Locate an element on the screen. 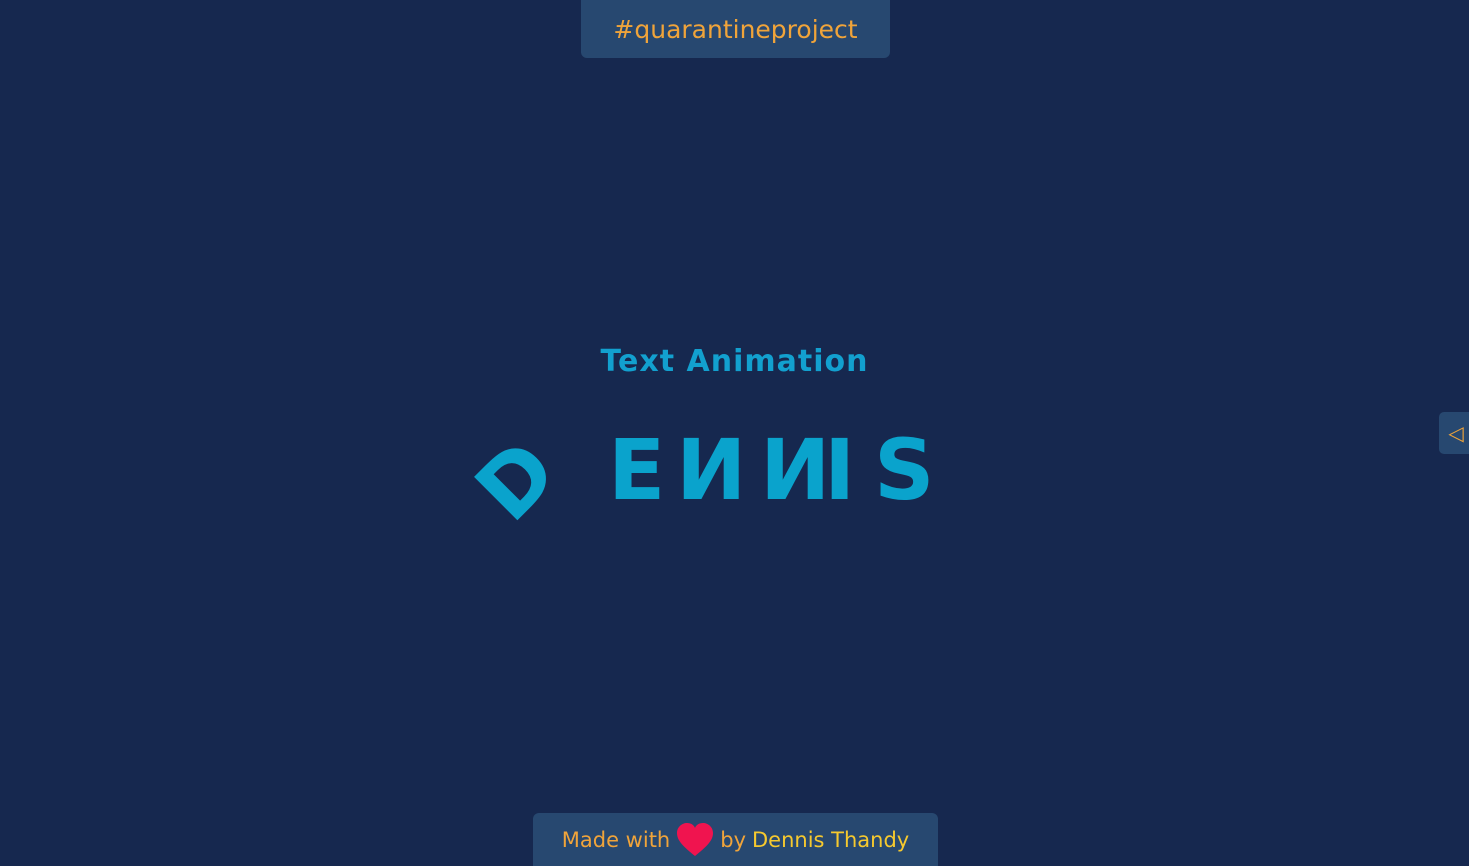  footer-by: by is located at coordinates (733, 839).